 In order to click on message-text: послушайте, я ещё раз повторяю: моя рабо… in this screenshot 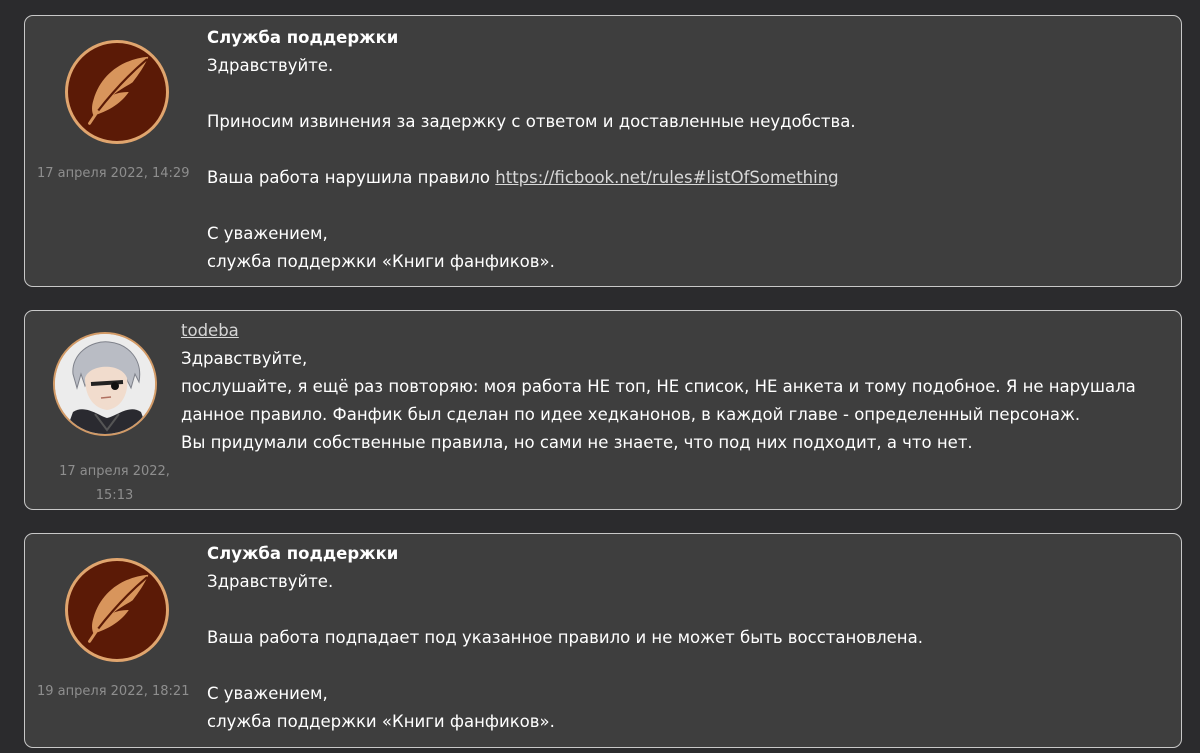, I will do `click(658, 386)`.